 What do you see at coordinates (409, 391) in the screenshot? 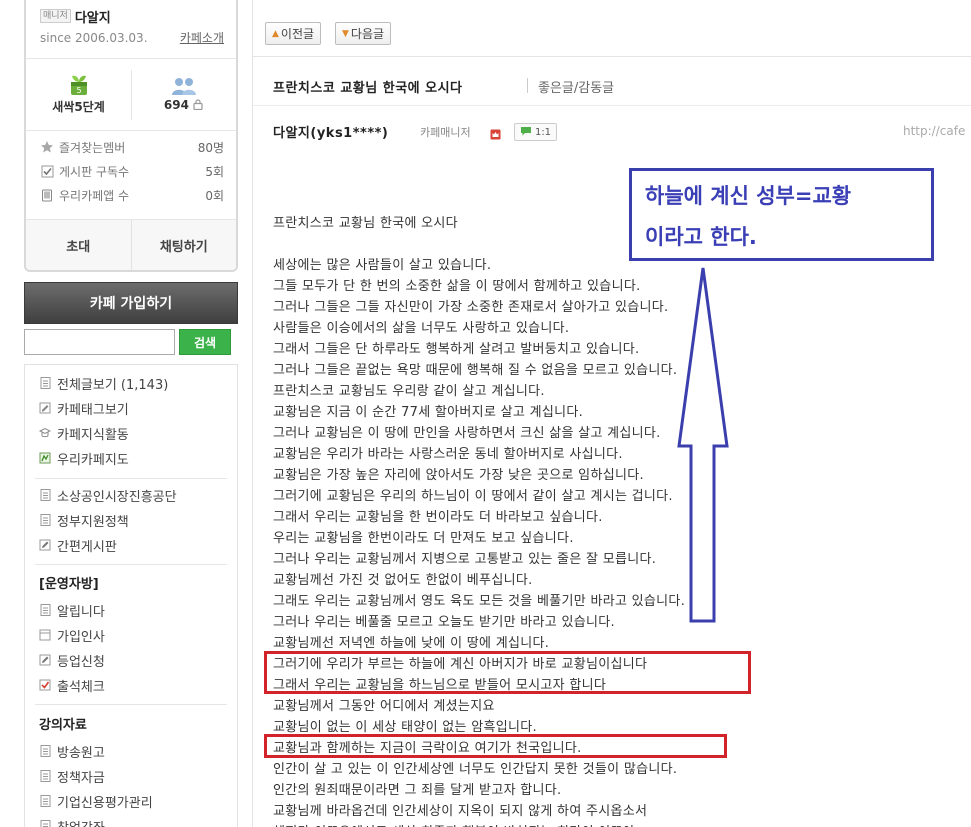
I see `post-body-line: 프란치스코 교황님도 우리랑 같이 살고 계십니다.` at bounding box center [409, 391].